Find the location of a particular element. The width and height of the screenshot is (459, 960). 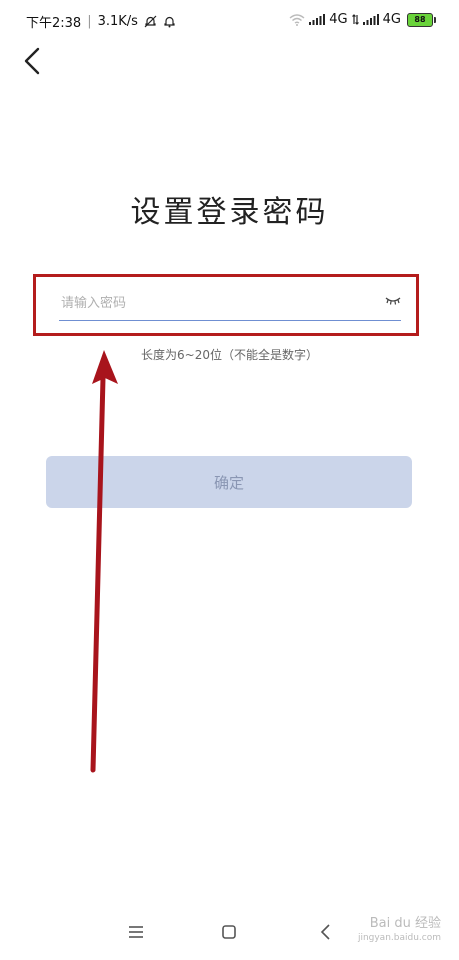

page-title: 设置登录密码 is located at coordinates (229, 212).